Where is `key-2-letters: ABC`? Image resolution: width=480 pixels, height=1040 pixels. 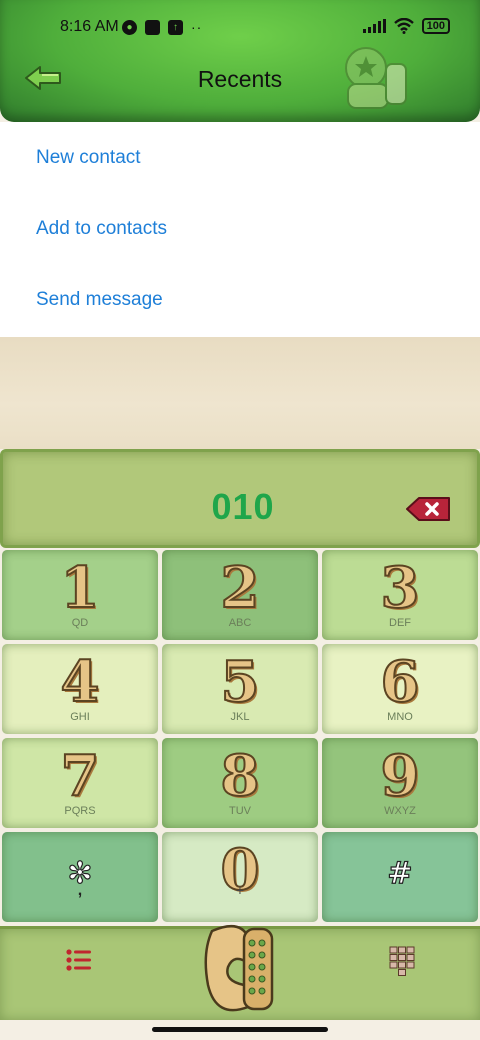 key-2-letters: ABC is located at coordinates (240, 623).